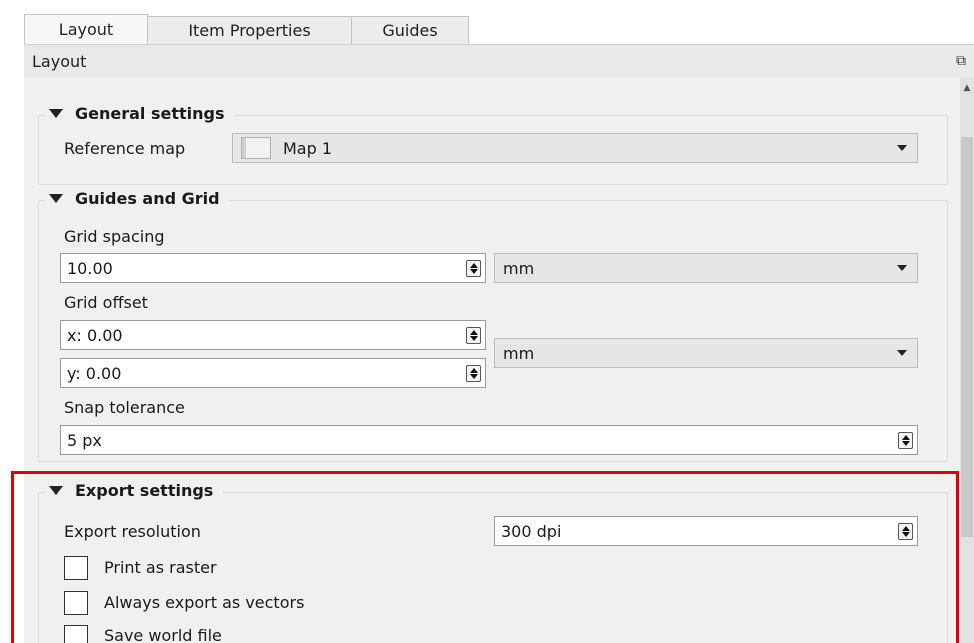 This screenshot has height=643, width=974. Describe the element at coordinates (106, 302) in the screenshot. I see `grid-offset-label: Grid offset` at that location.